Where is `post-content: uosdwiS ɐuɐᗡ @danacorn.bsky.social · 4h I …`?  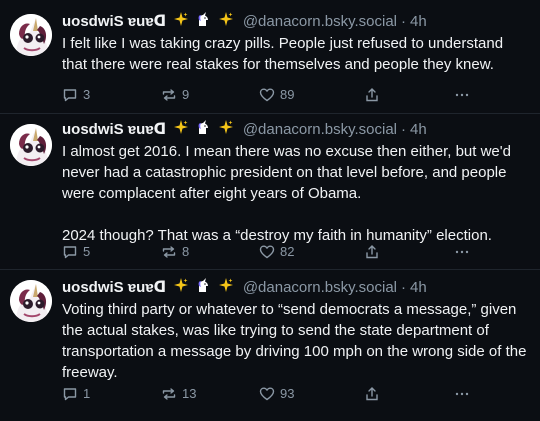
post-content: uosdwiS ɐuɐᗡ @danacorn.bsky.social · 4h I … is located at coordinates (296, 43).